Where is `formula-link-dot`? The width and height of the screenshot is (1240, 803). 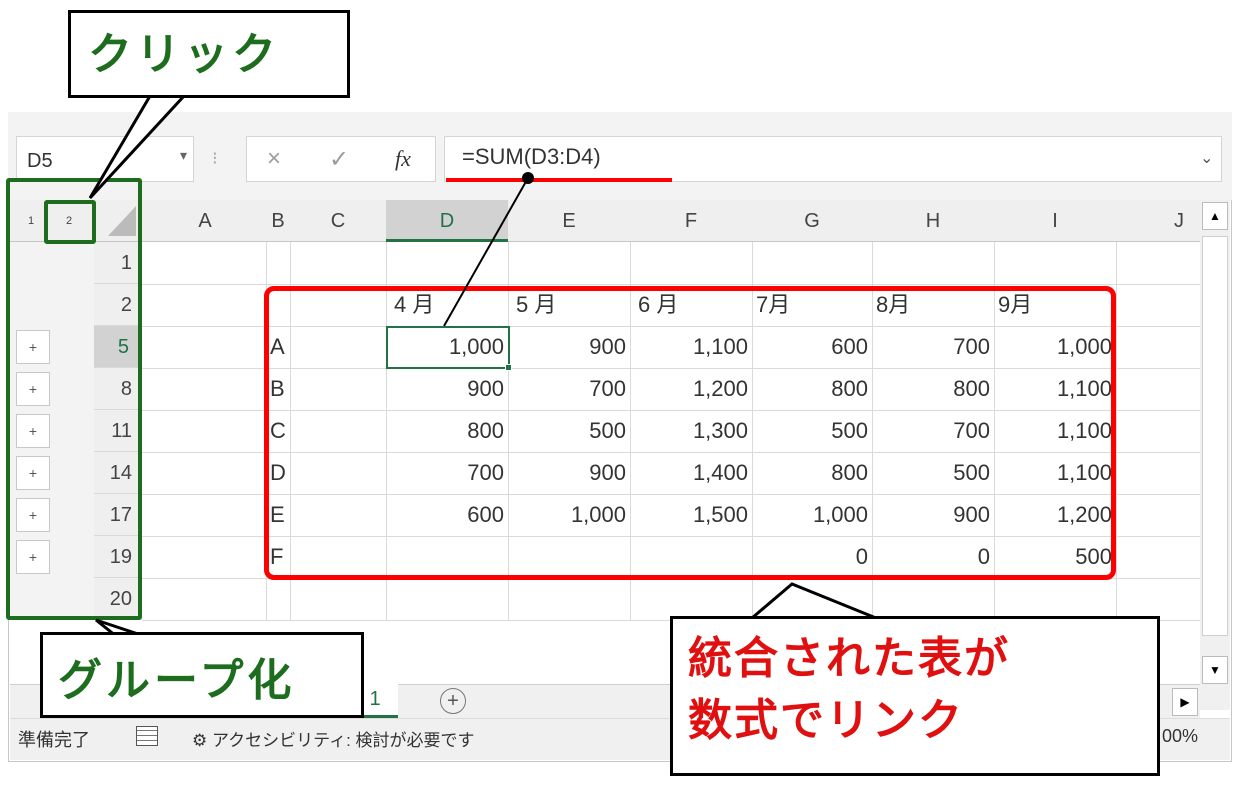 formula-link-dot is located at coordinates (528, 178).